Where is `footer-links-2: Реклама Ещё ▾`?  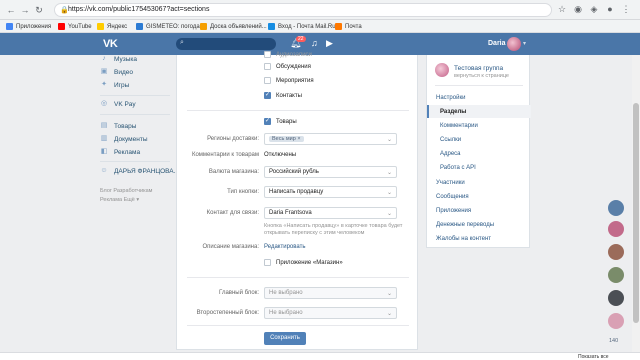
footer-links-2: Реклама Ещё ▾ is located at coordinates (119, 200).